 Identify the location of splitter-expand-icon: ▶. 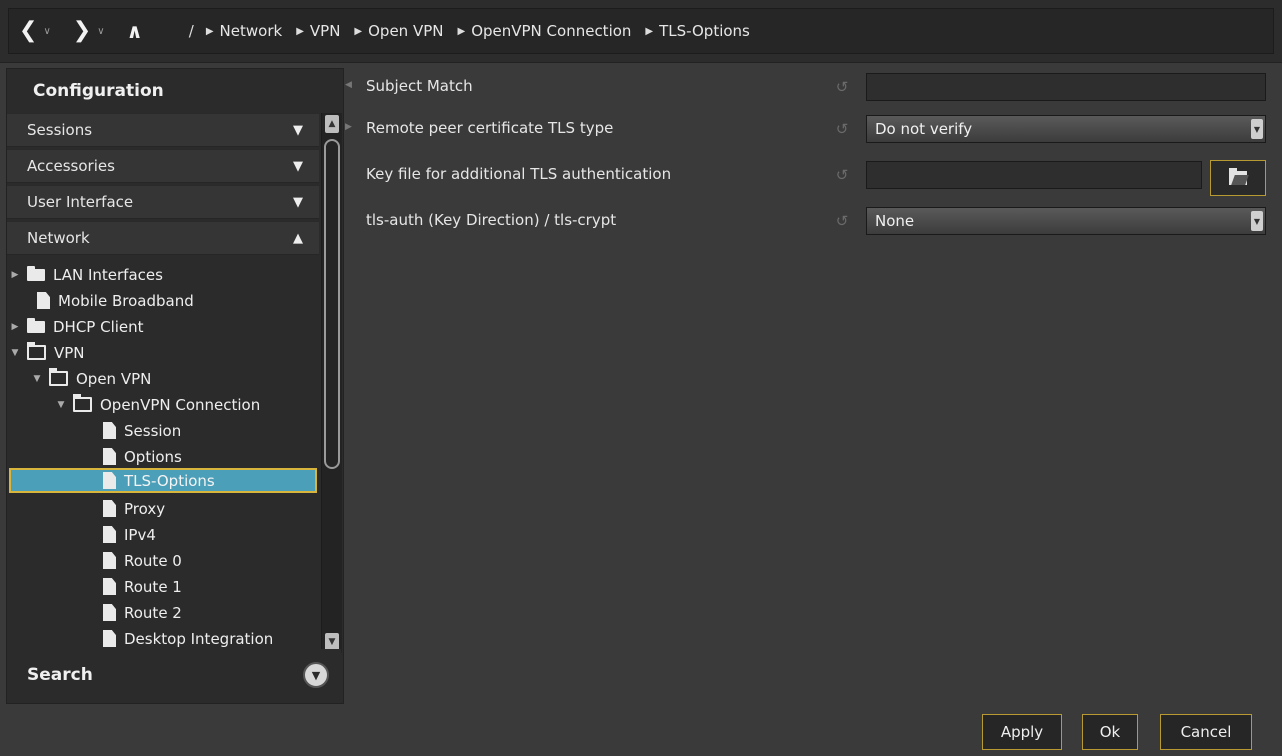
(348, 127).